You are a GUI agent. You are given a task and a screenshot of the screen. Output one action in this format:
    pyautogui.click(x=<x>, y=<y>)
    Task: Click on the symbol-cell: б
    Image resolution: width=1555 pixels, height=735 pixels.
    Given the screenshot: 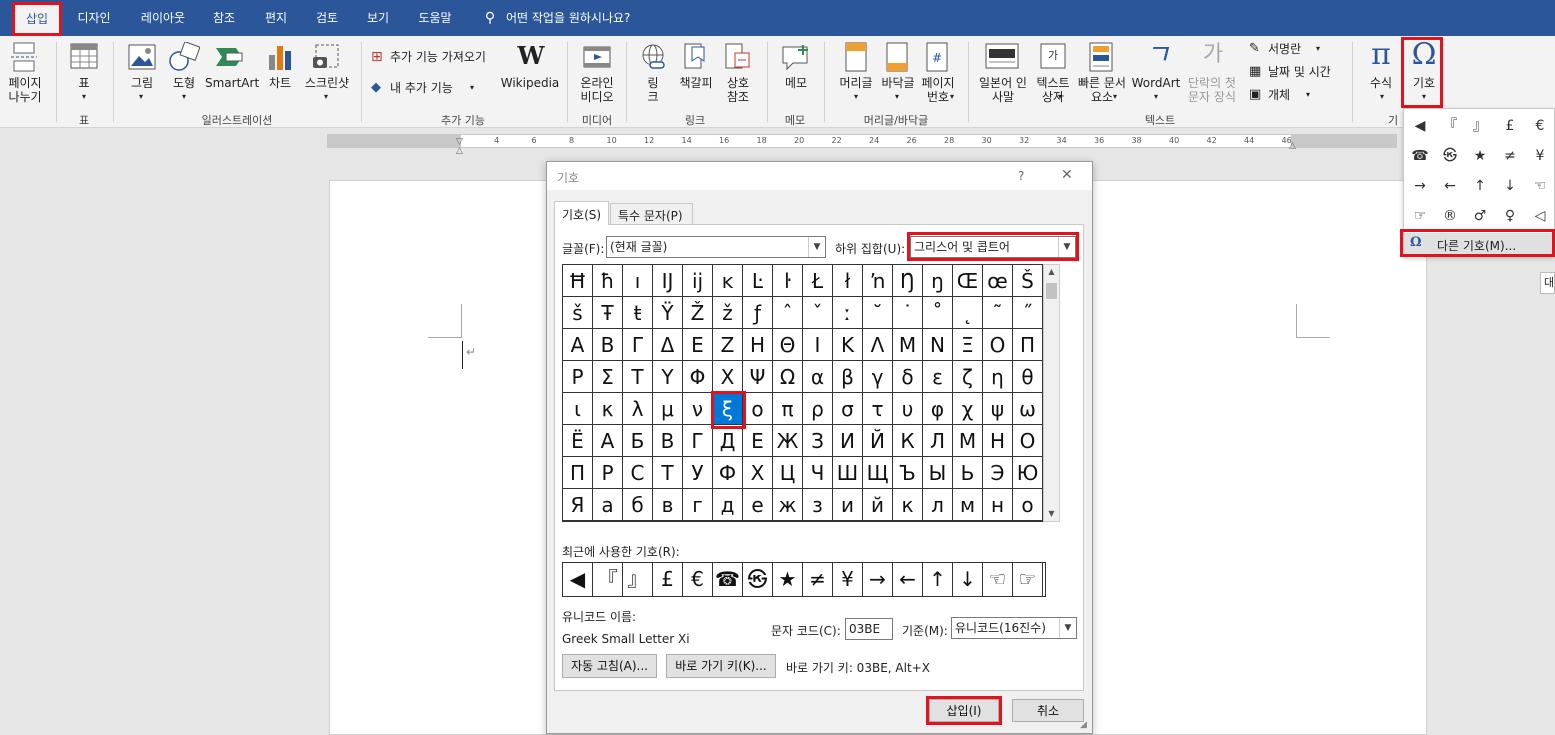 What is the action you would take?
    pyautogui.click(x=638, y=505)
    